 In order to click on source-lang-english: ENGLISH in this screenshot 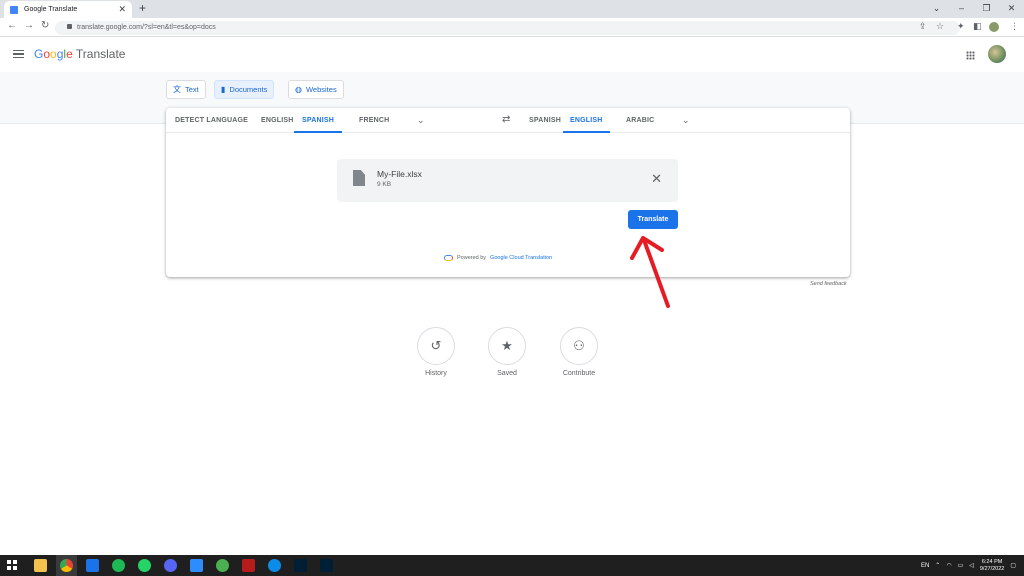, I will do `click(277, 120)`.